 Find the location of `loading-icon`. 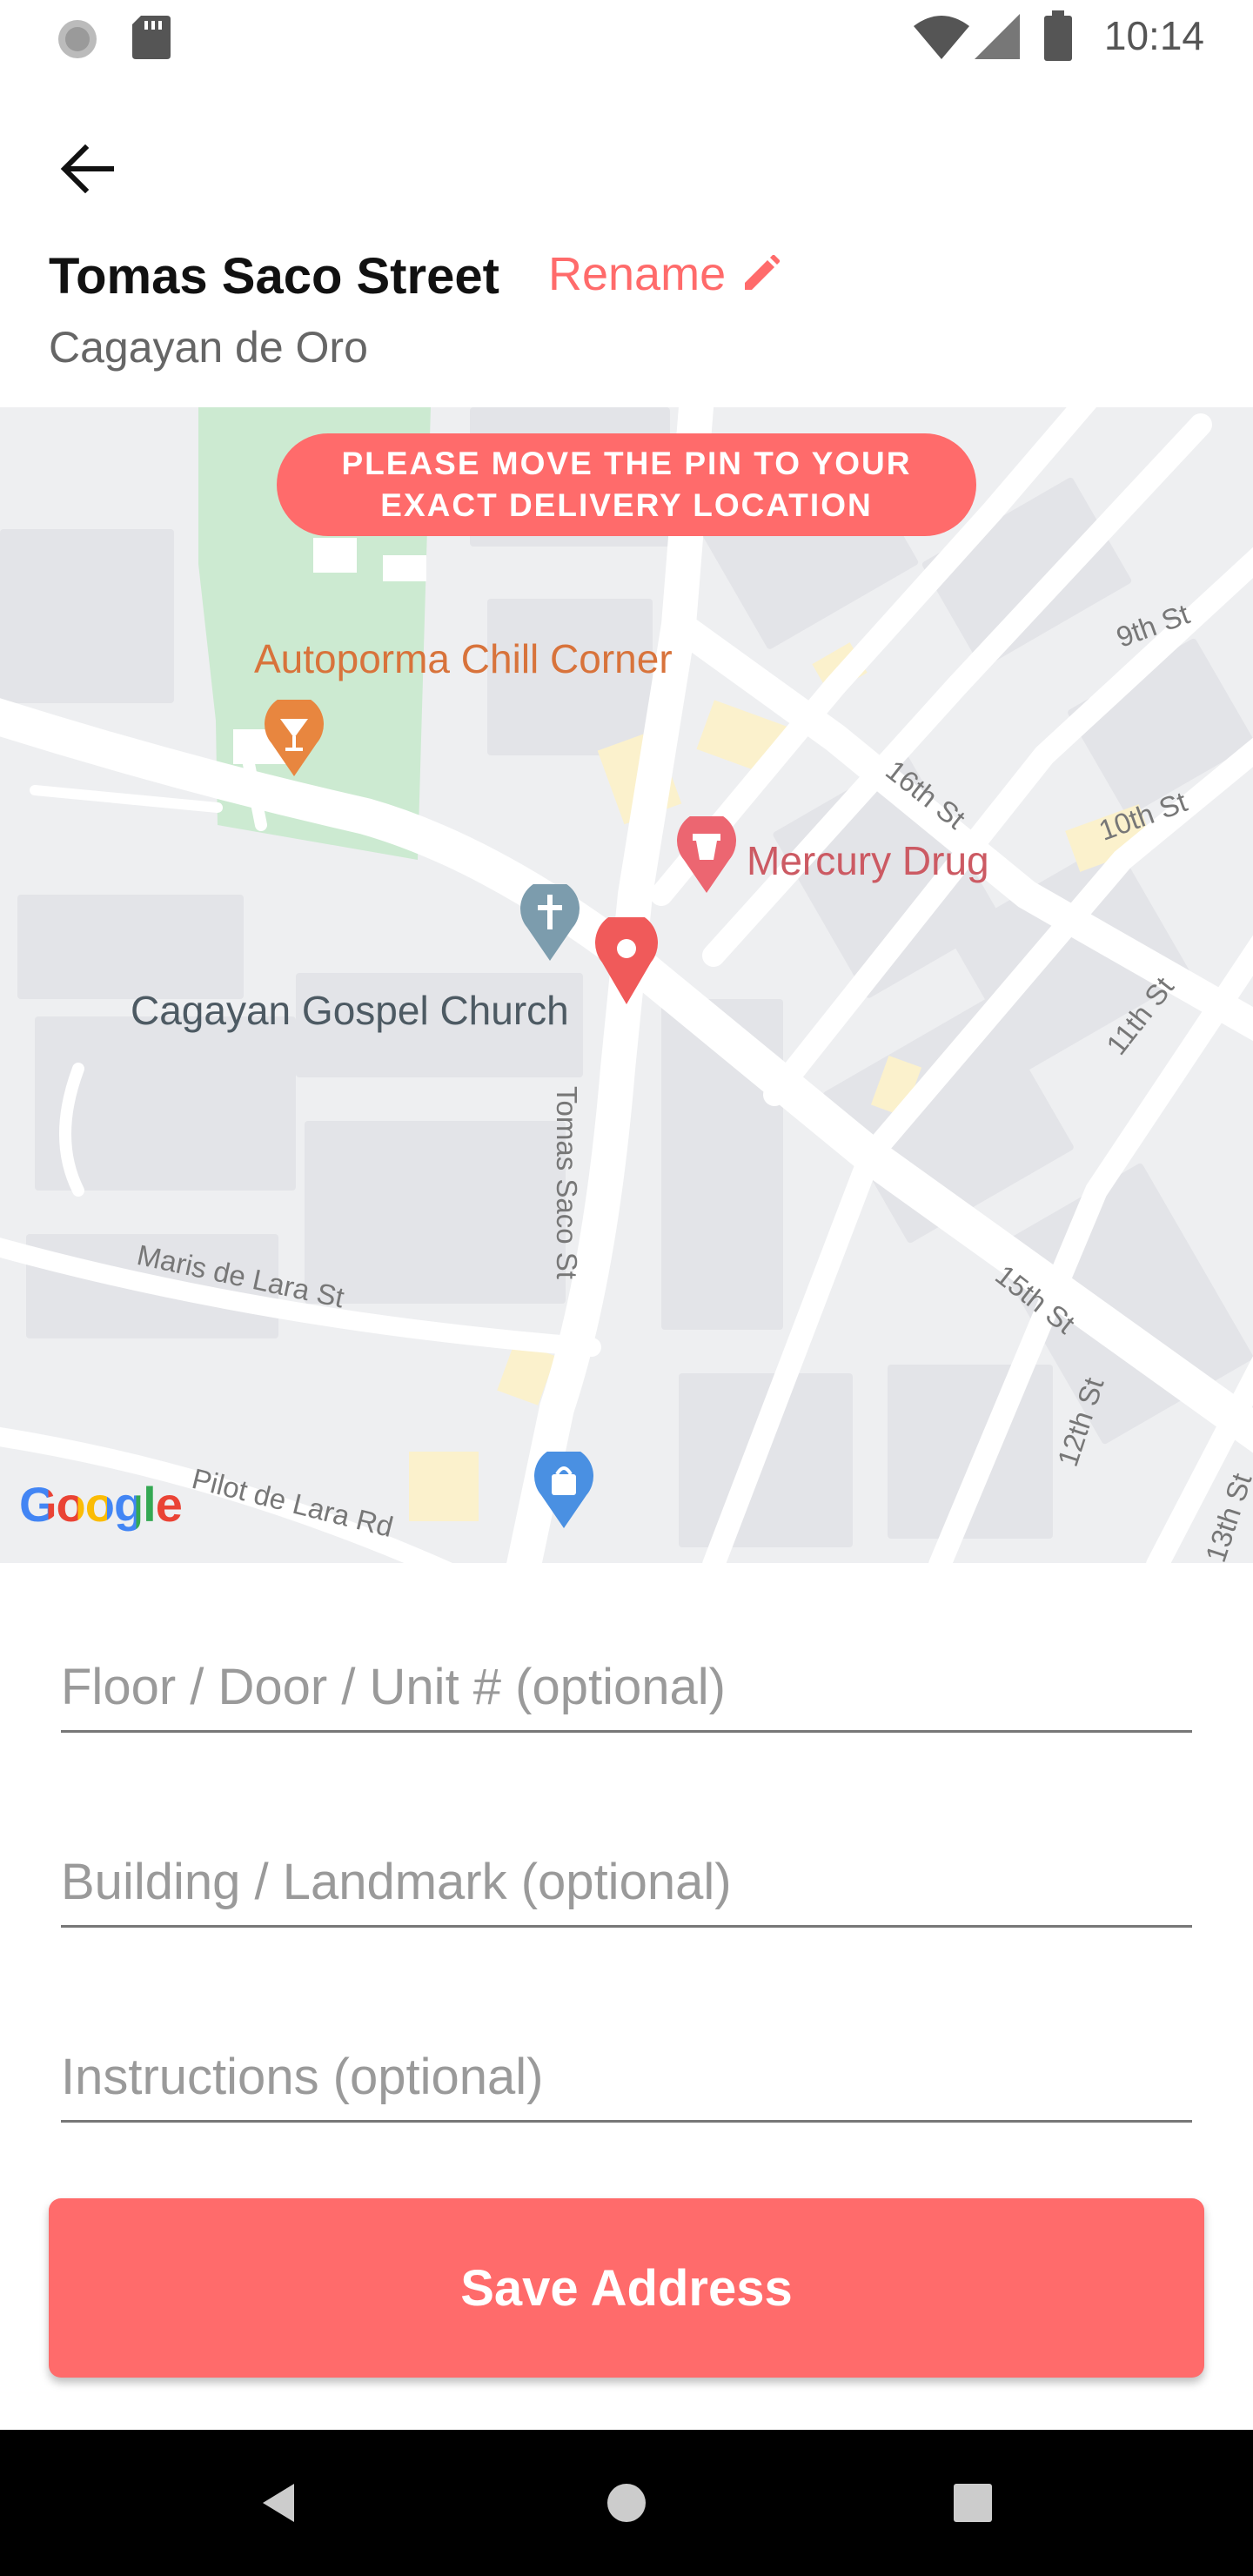

loading-icon is located at coordinates (77, 41).